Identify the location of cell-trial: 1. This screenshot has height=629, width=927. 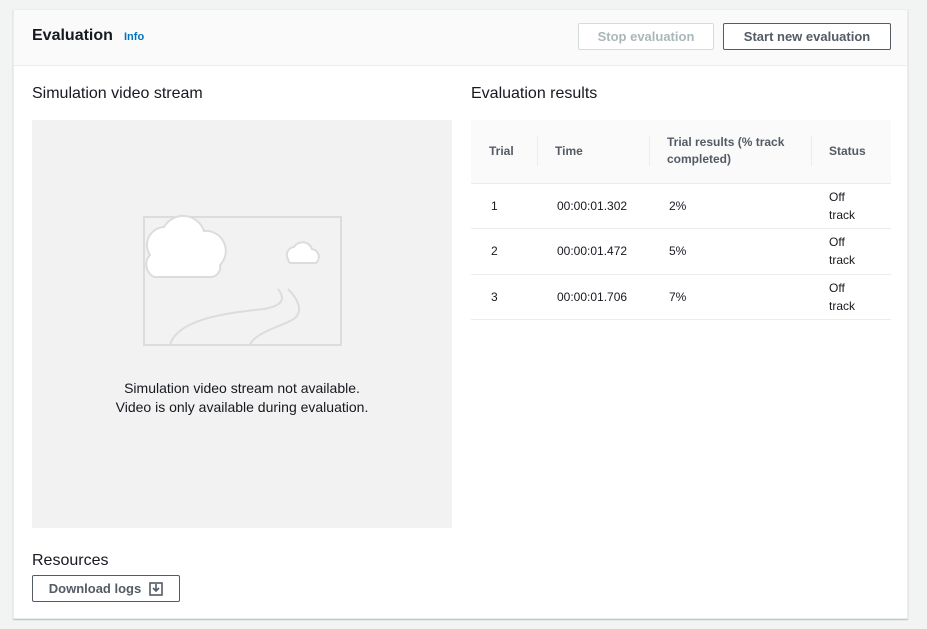
(494, 205).